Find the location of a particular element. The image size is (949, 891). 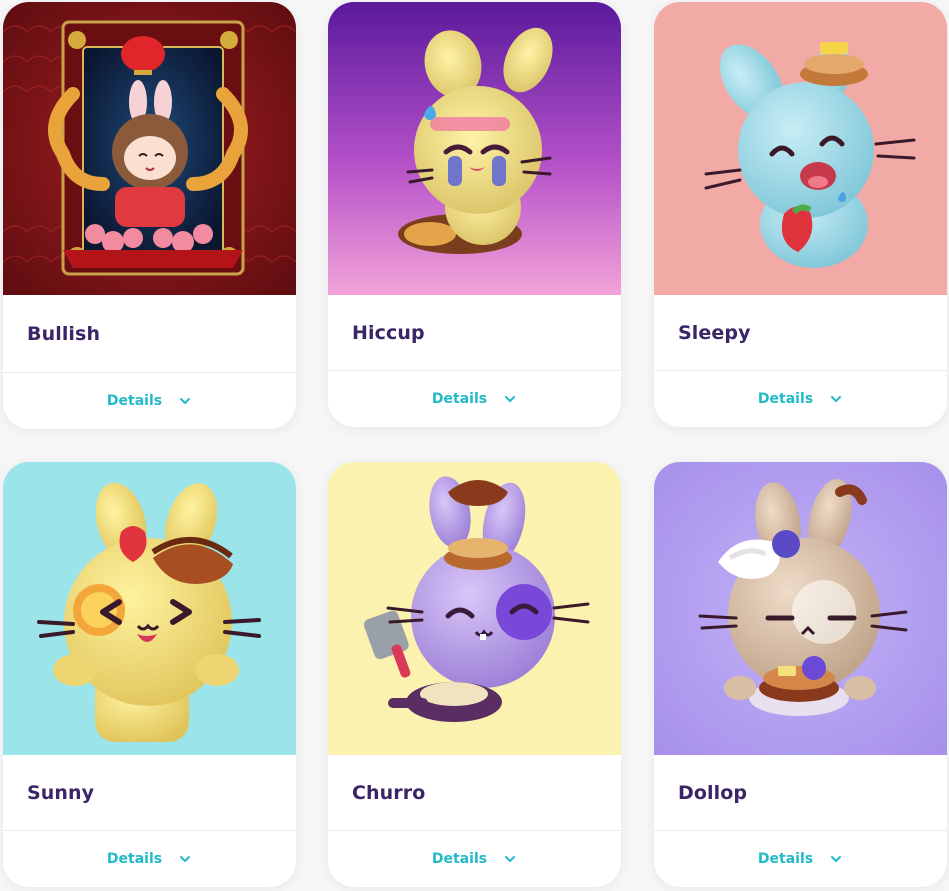

card-body: Bullish is located at coordinates (149, 334).